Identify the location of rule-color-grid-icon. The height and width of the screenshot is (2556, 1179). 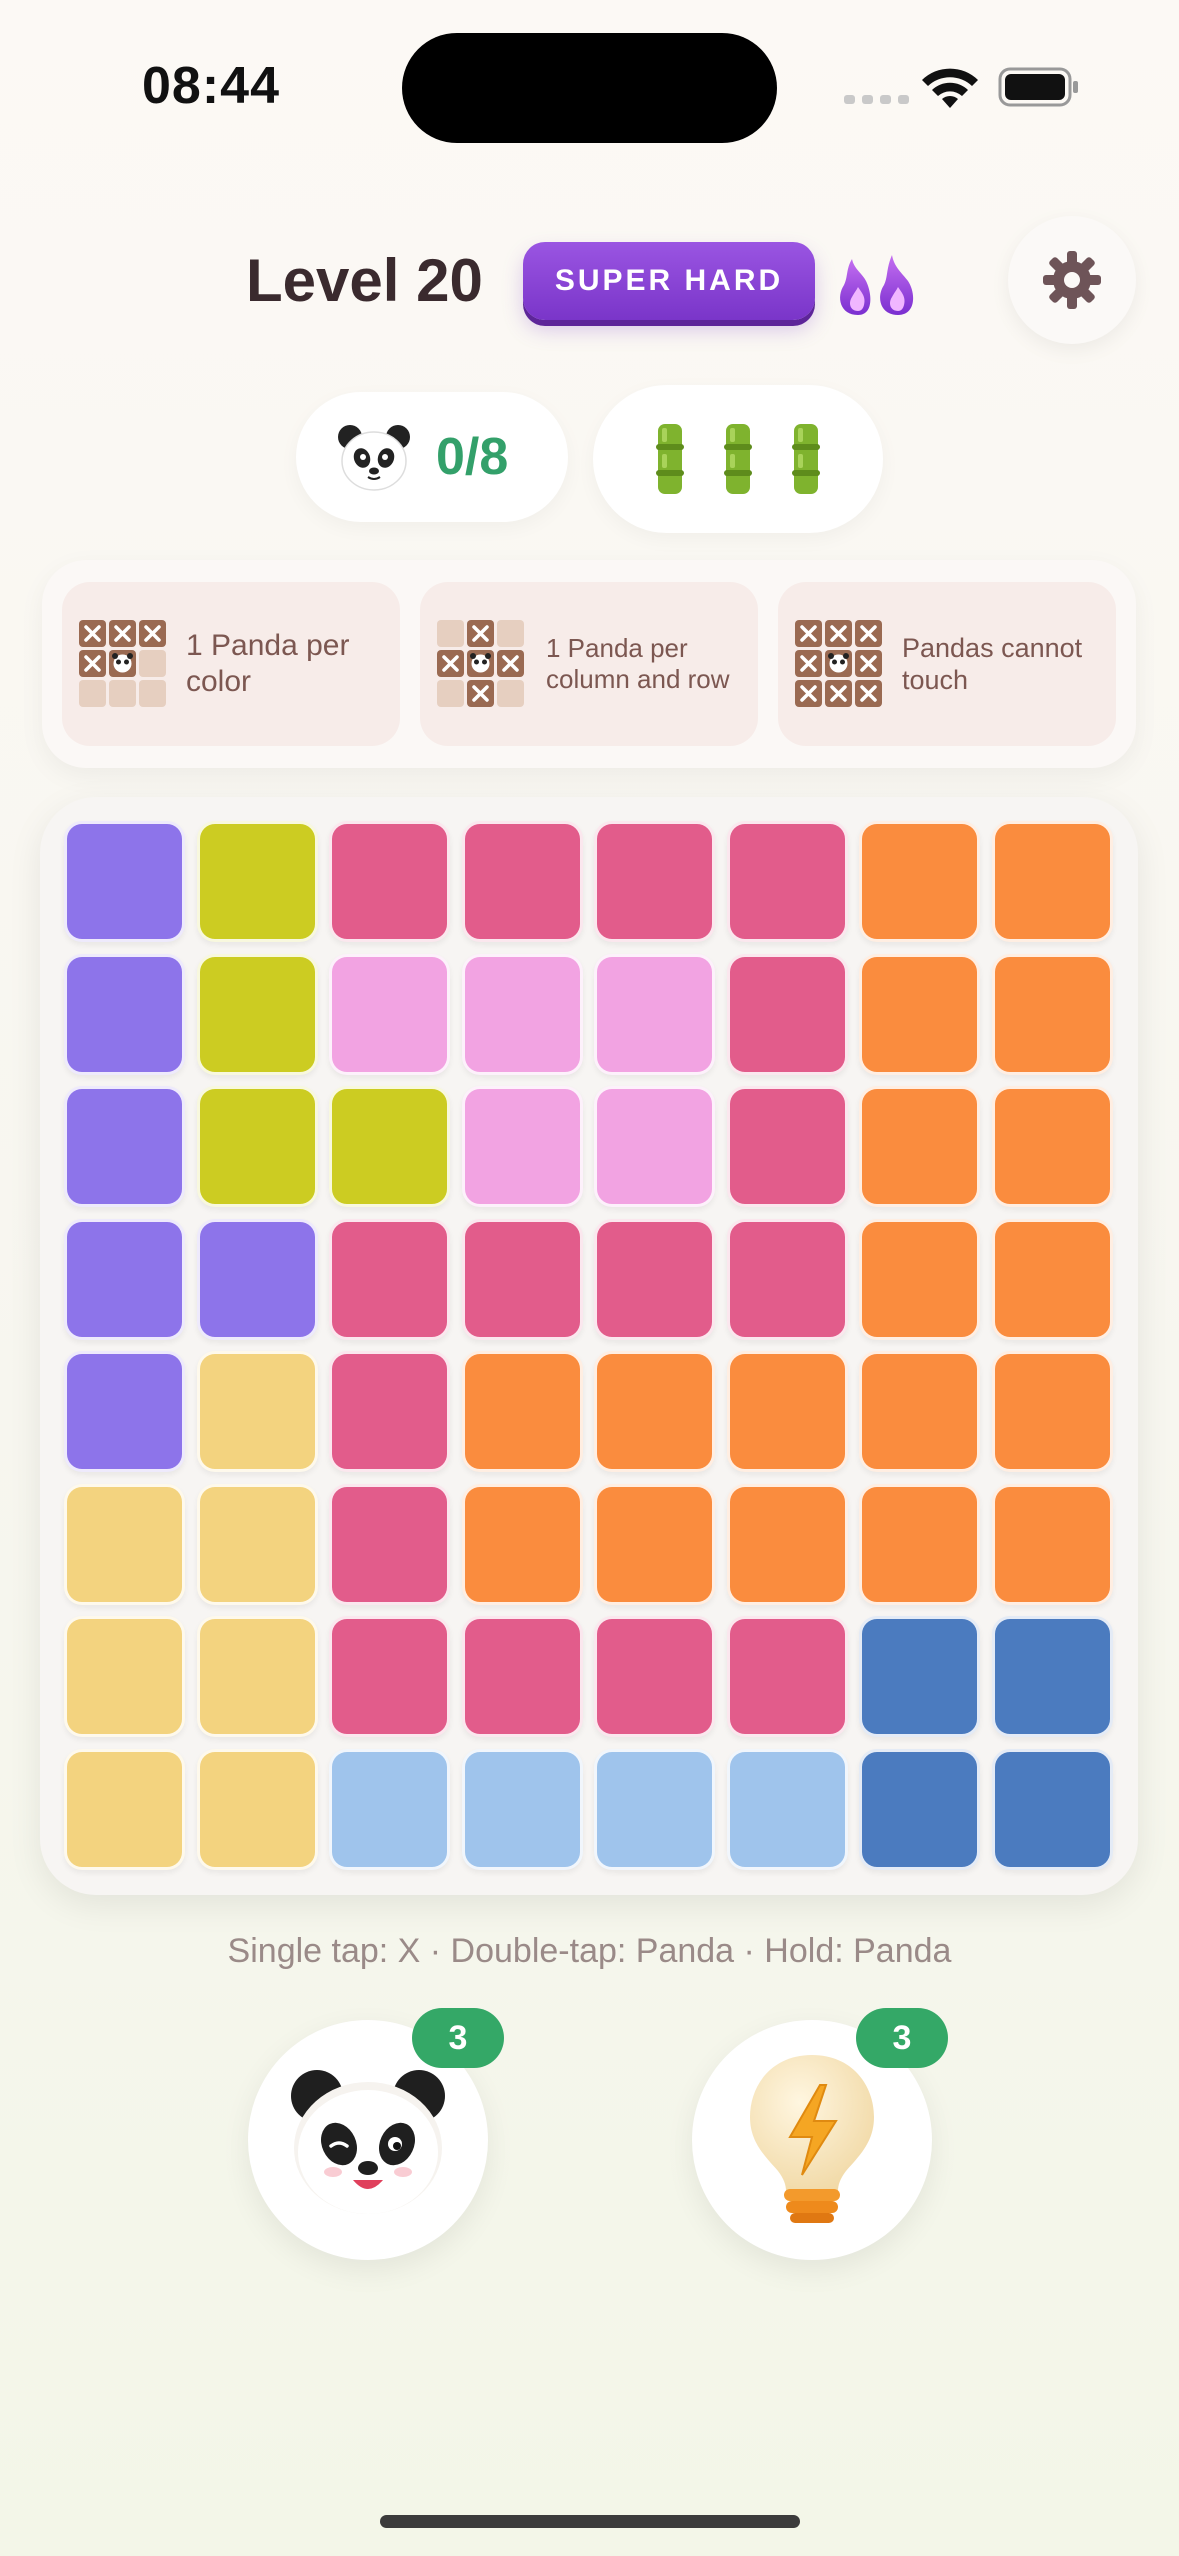
(122, 663).